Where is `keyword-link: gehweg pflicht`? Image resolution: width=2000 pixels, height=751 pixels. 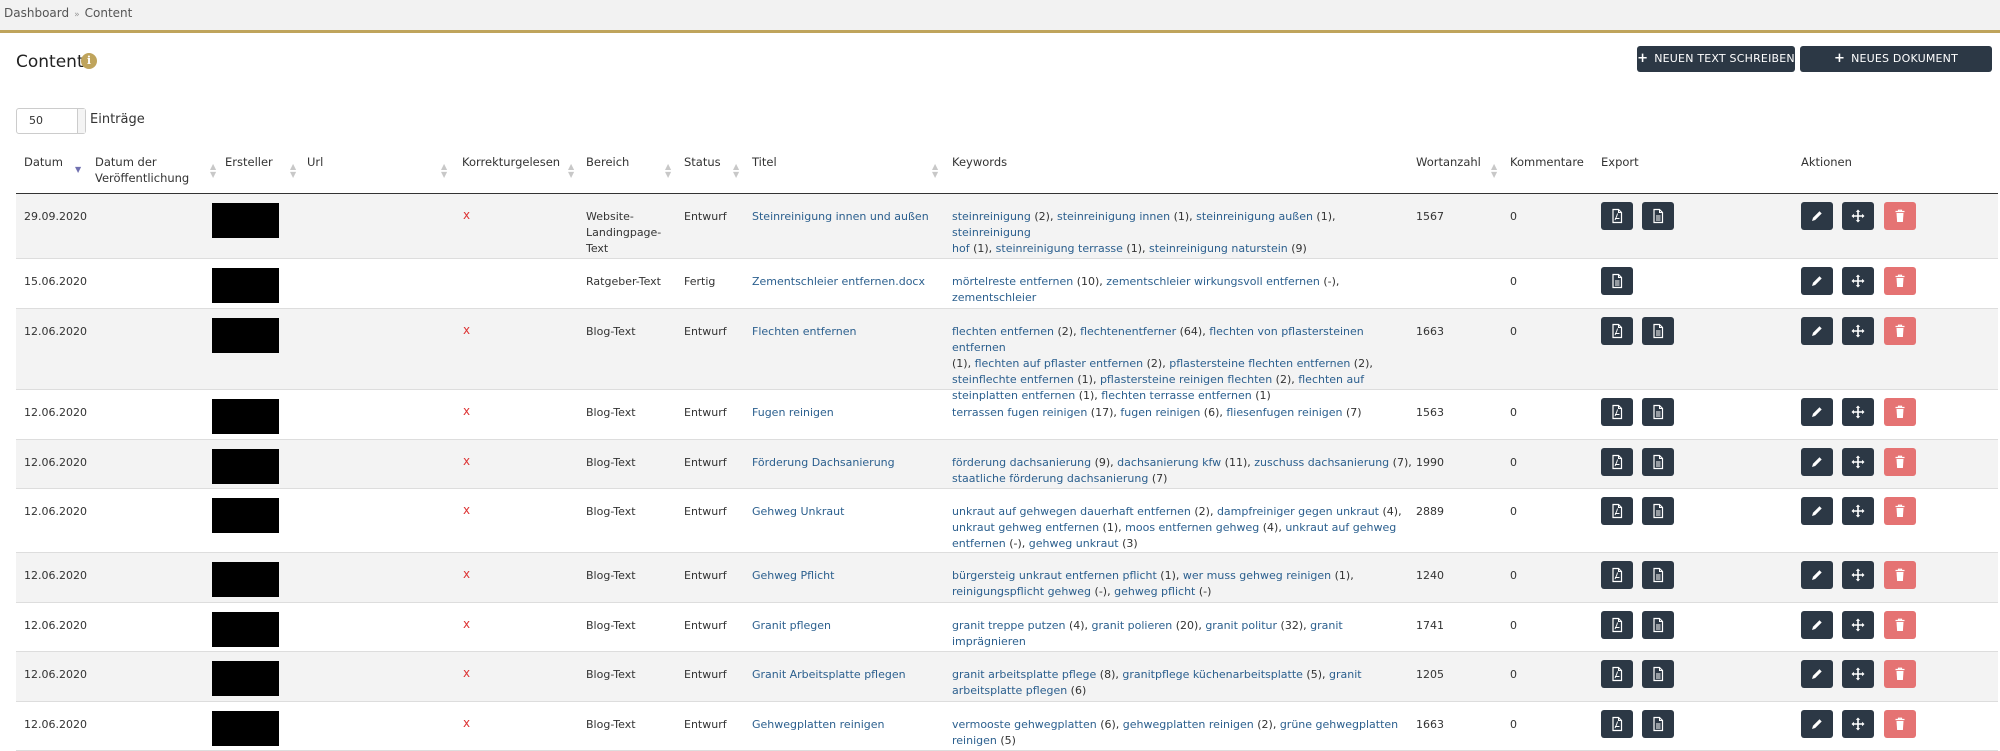
keyword-link: gehweg pflicht is located at coordinates (1154, 591).